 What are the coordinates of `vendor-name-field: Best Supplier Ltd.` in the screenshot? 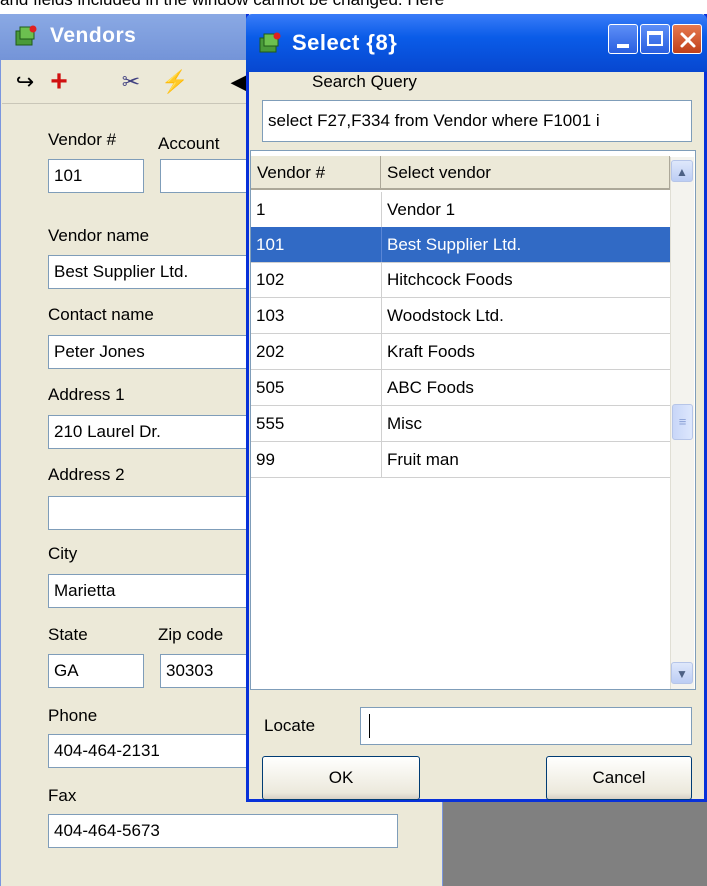 It's located at (148, 272).